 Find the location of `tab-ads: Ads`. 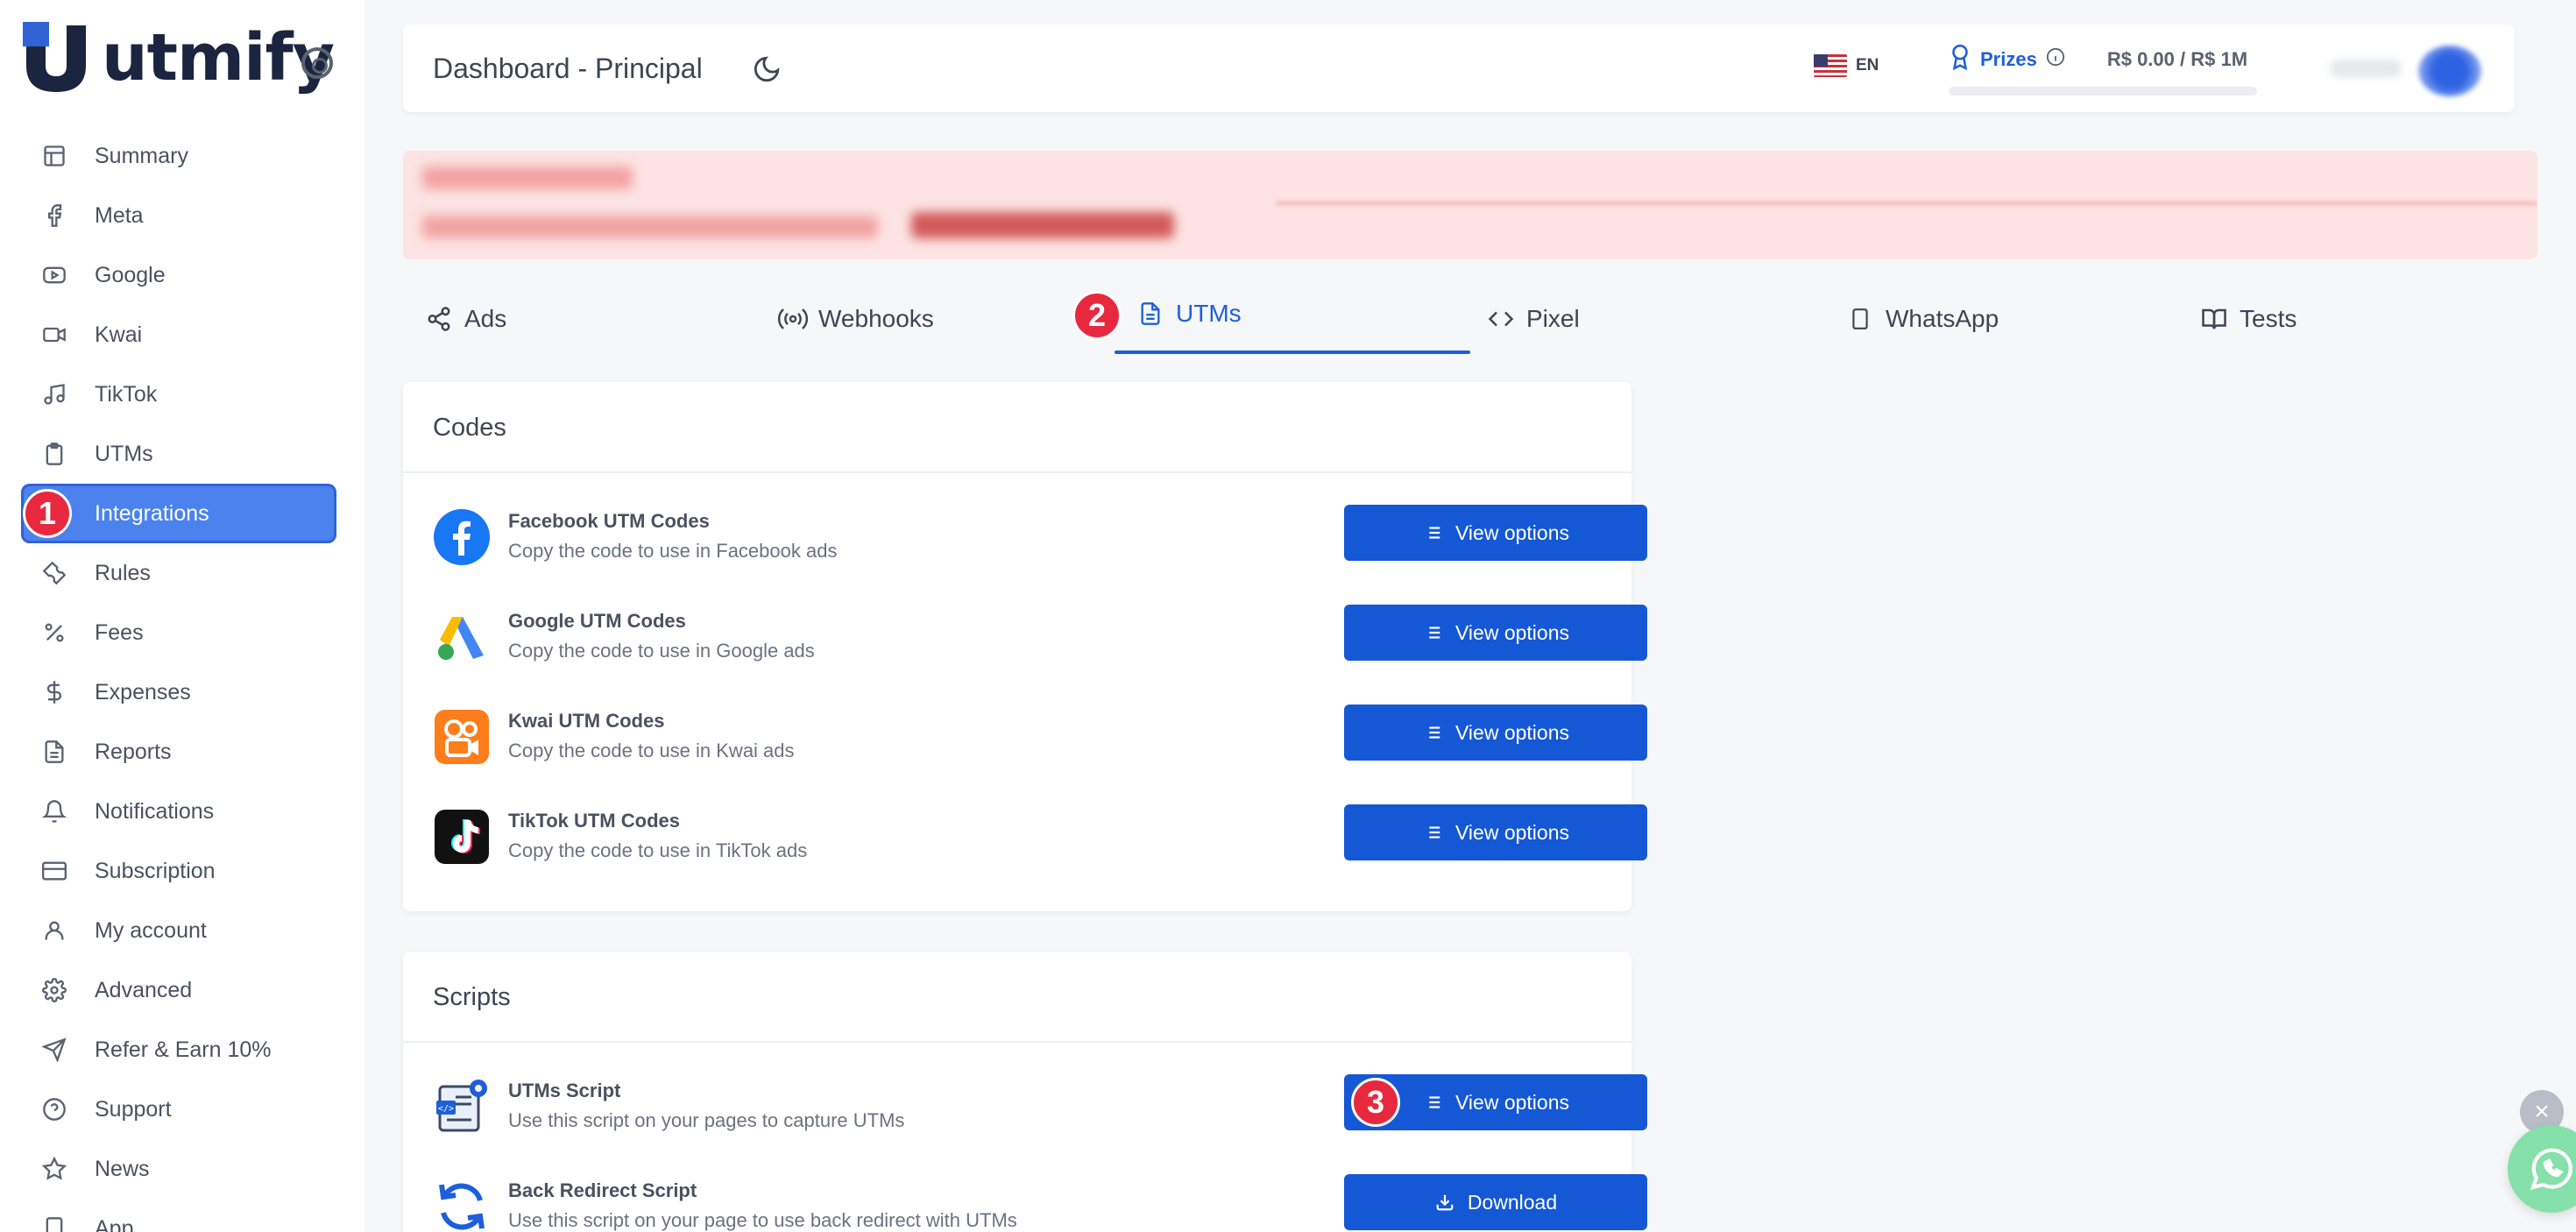

tab-ads: Ads is located at coordinates (465, 319).